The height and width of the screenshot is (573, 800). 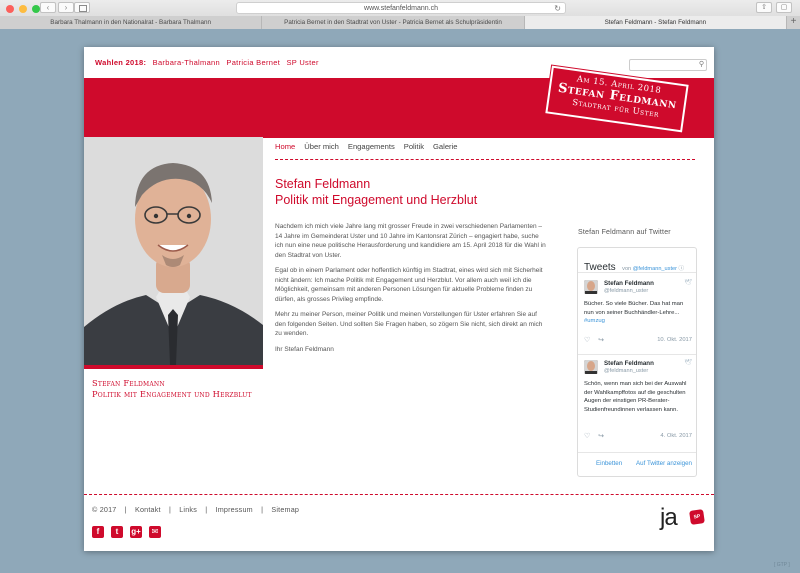 What do you see at coordinates (302, 62) in the screenshot?
I see `link-sp-uster: SP Uster` at bounding box center [302, 62].